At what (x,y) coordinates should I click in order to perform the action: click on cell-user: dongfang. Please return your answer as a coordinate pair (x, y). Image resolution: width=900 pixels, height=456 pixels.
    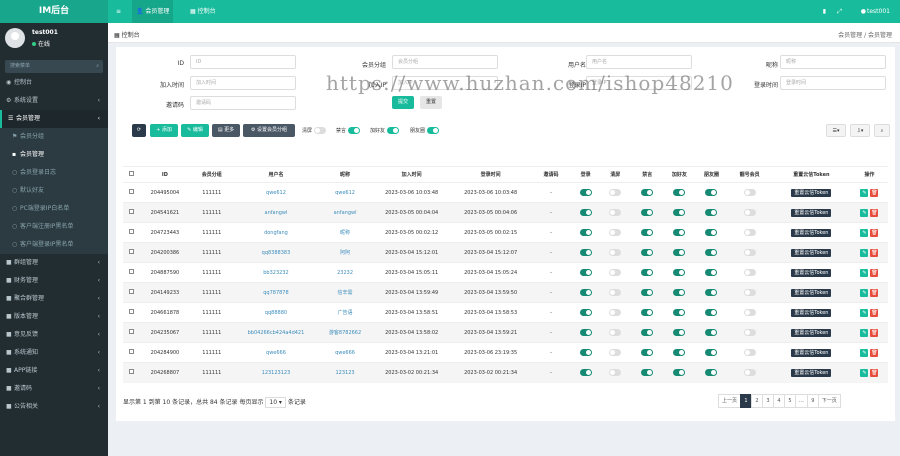
    Looking at the image, I should click on (276, 232).